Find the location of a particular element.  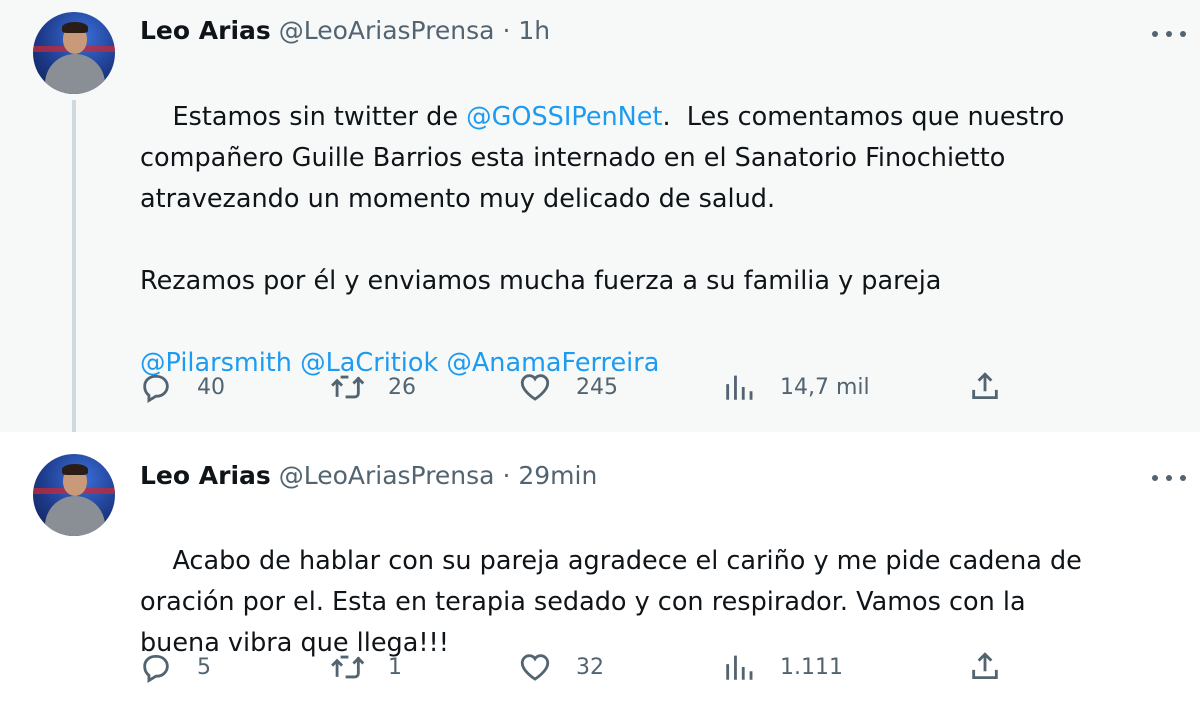

views-button: 14,7 mil is located at coordinates (796, 387).